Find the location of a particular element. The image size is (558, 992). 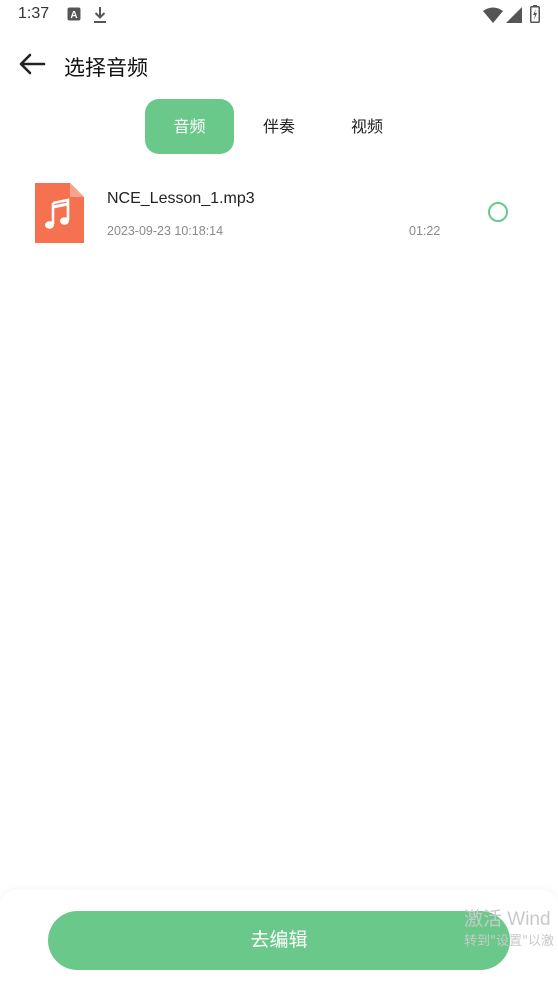

file-duration: 01:22 is located at coordinates (425, 231).